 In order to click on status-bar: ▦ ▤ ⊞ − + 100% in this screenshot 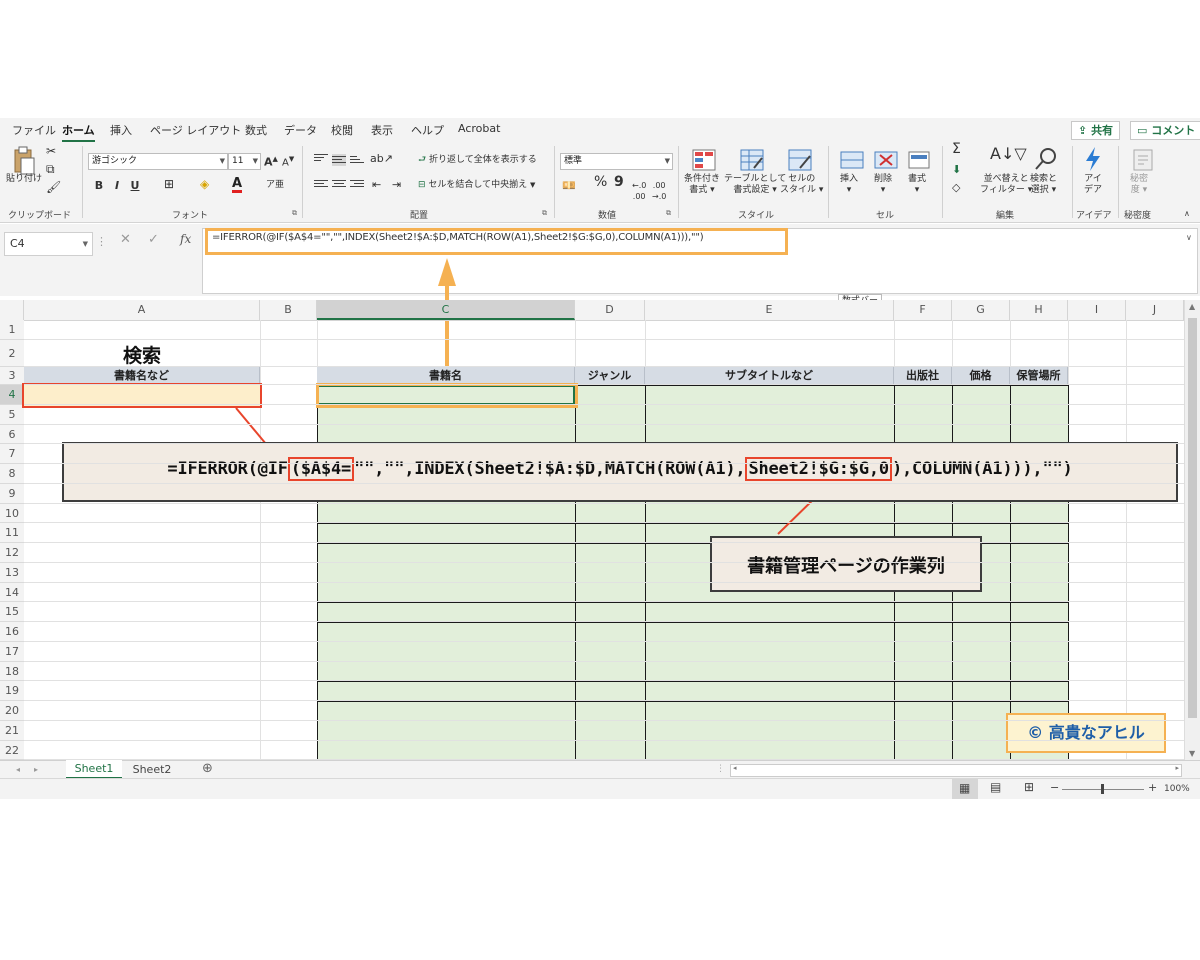, I will do `click(600, 788)`.